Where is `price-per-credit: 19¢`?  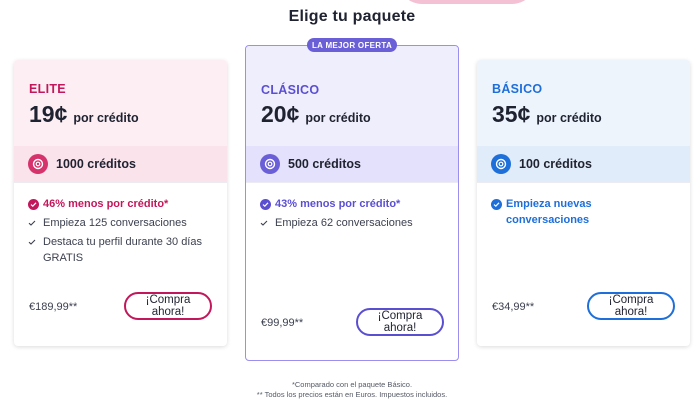
price-per-credit: 19¢ is located at coordinates (48, 114).